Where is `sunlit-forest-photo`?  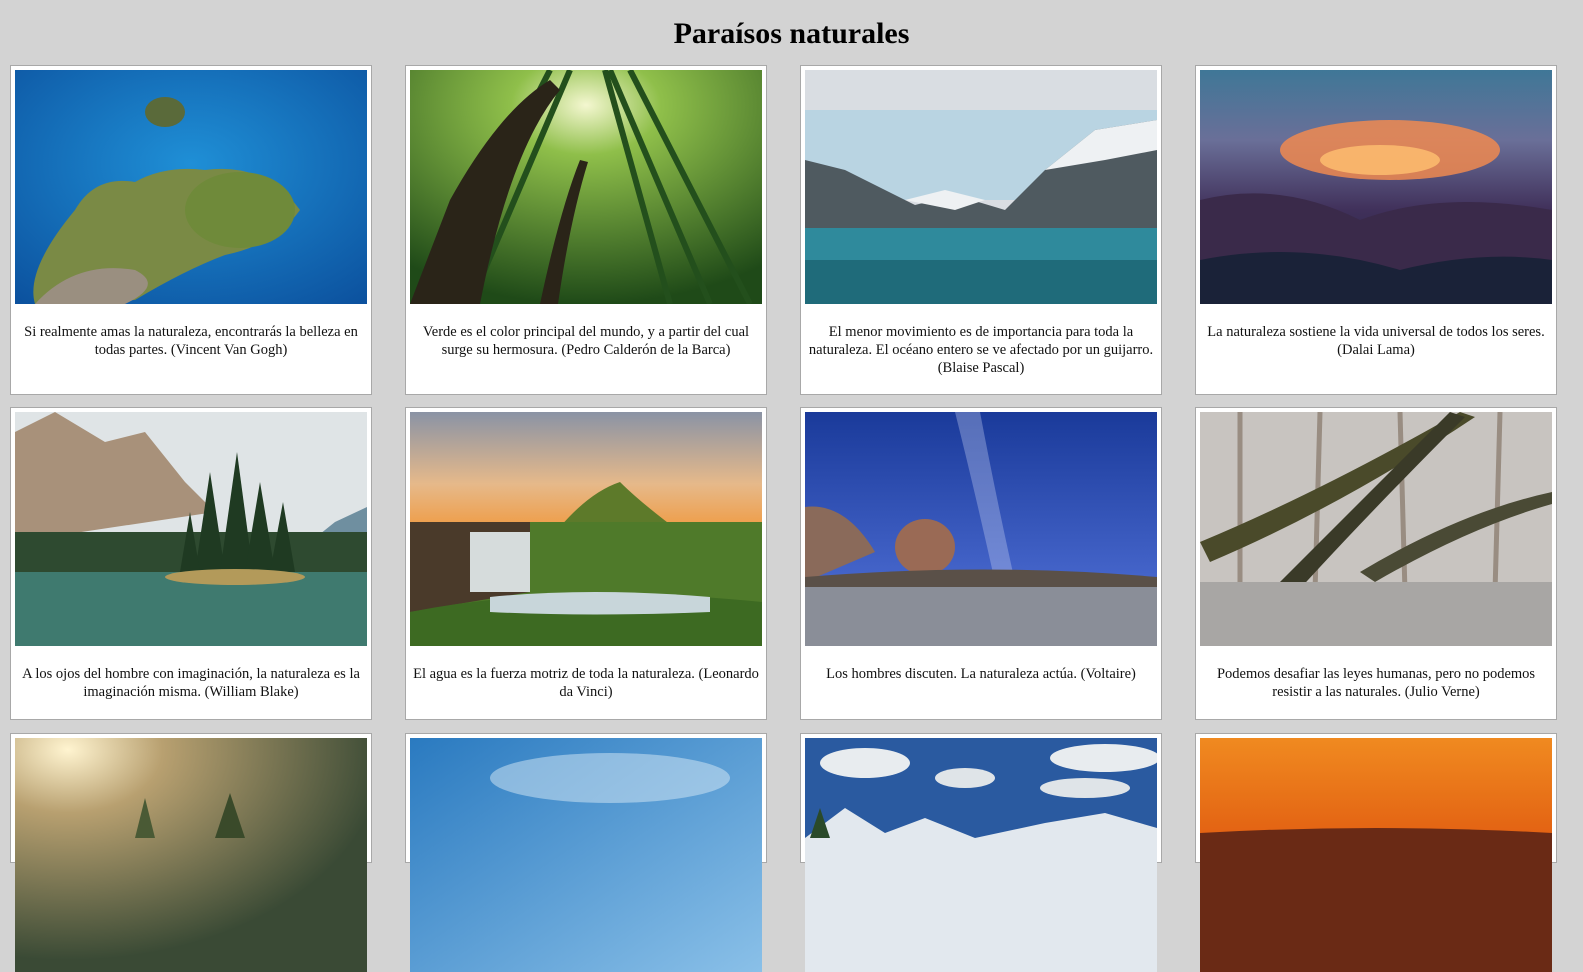
sunlit-forest-photo is located at coordinates (191, 855).